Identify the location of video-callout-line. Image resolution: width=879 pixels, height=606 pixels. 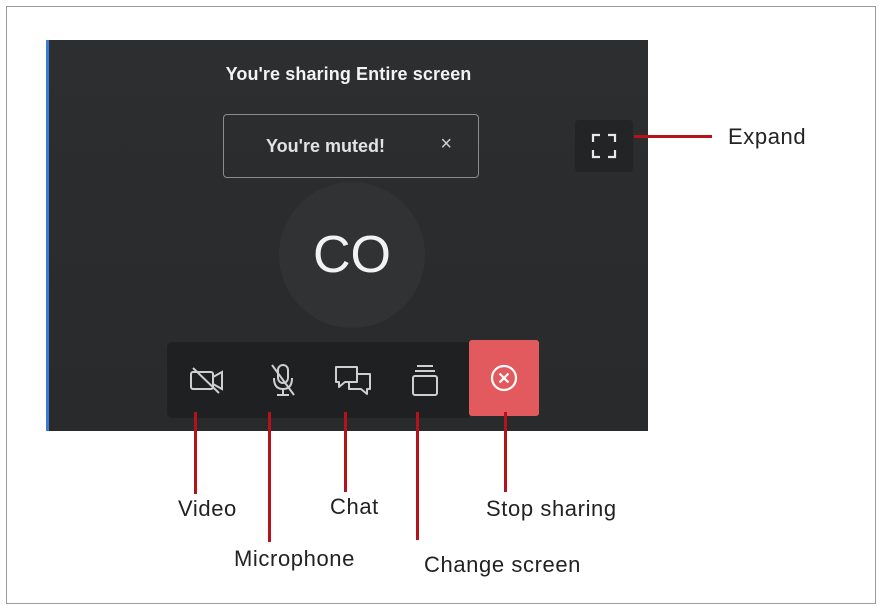
(195, 453).